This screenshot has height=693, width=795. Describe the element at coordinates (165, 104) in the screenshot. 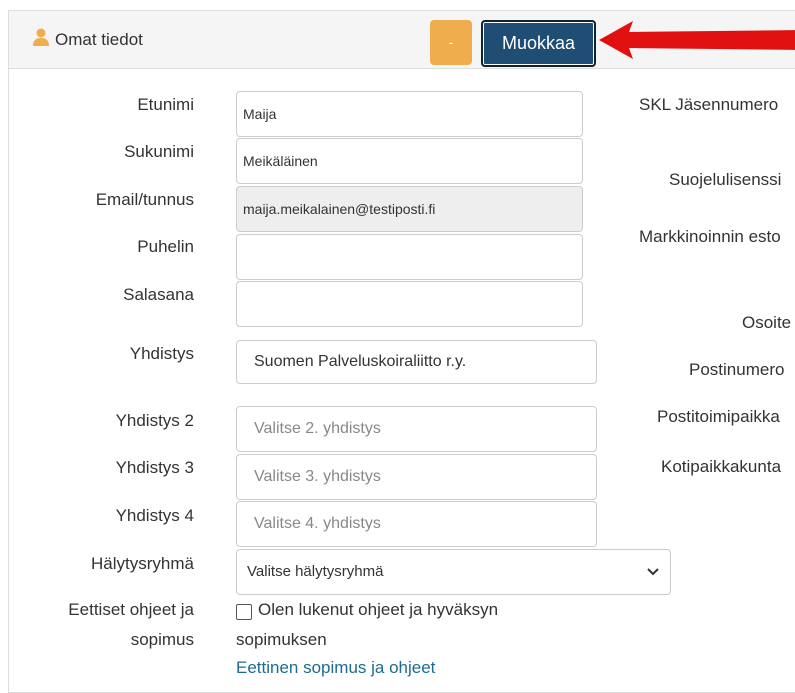

I see `label-first-name: Etunimi` at that location.